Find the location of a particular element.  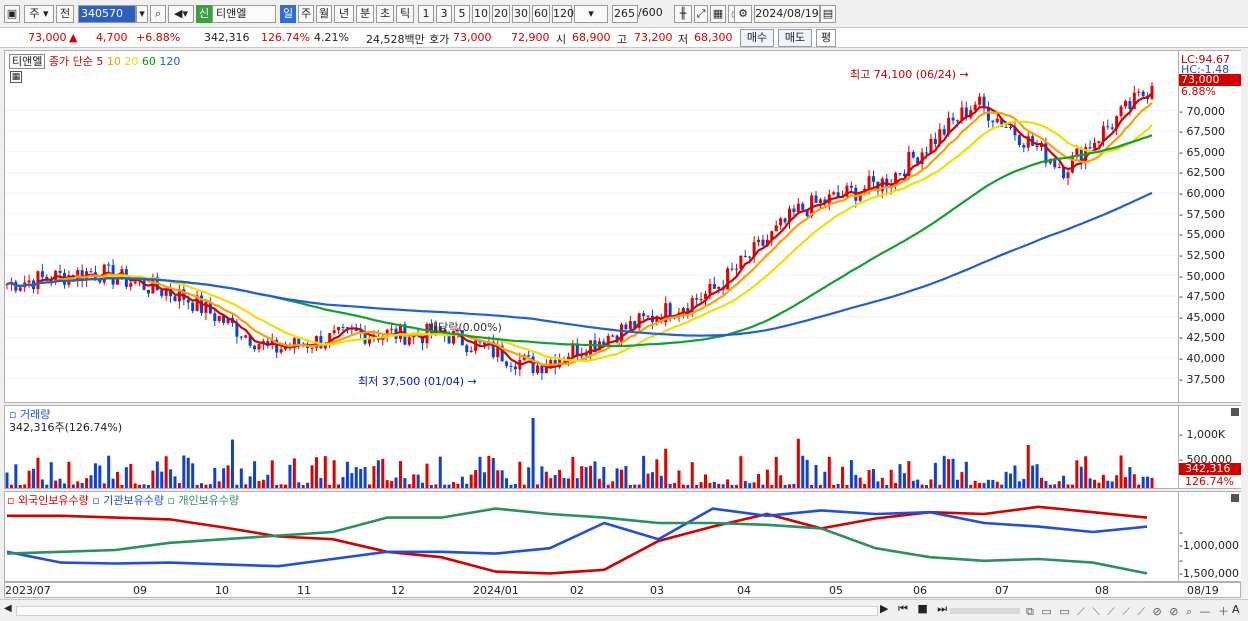

sell-button: 매도 is located at coordinates (795, 38).